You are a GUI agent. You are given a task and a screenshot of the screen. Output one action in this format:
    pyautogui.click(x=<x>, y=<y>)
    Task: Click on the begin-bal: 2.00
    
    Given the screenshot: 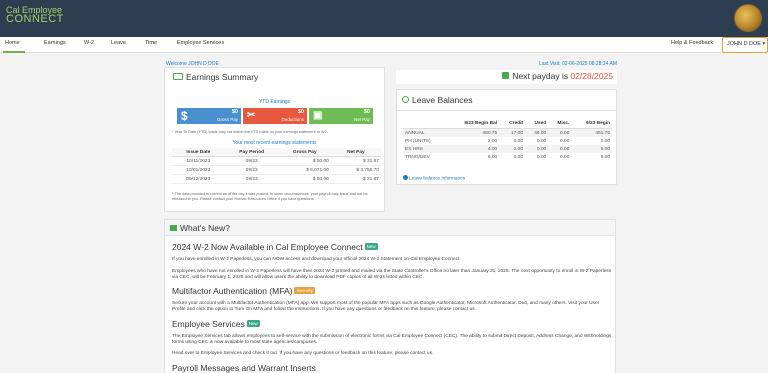 What is the action you would take?
    pyautogui.click(x=492, y=141)
    